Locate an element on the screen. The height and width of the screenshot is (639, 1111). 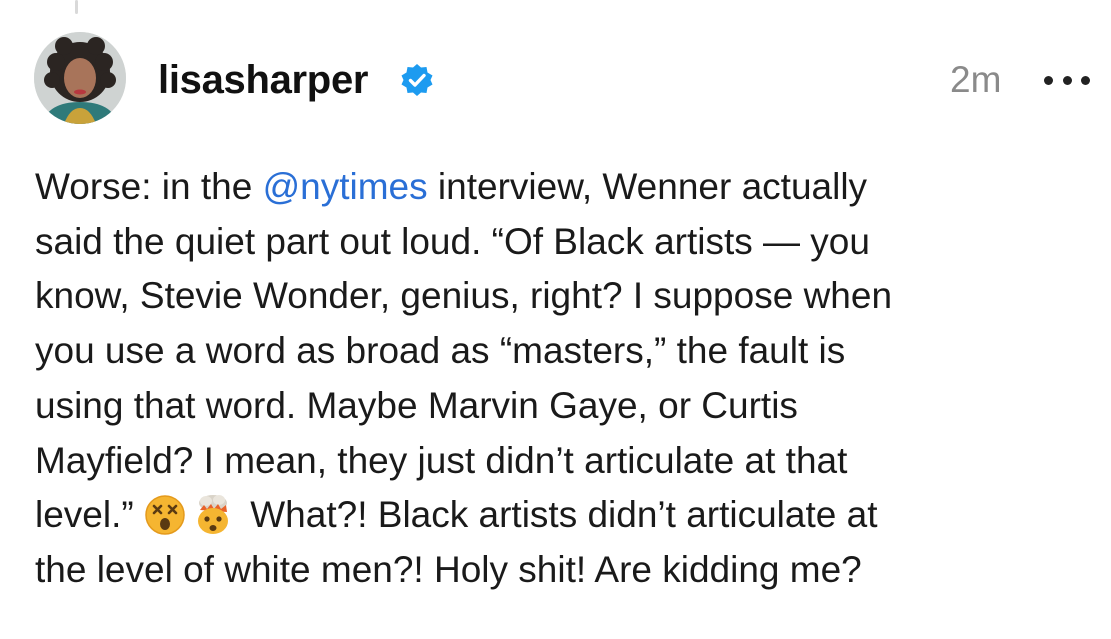
avatar is located at coordinates (80, 78).